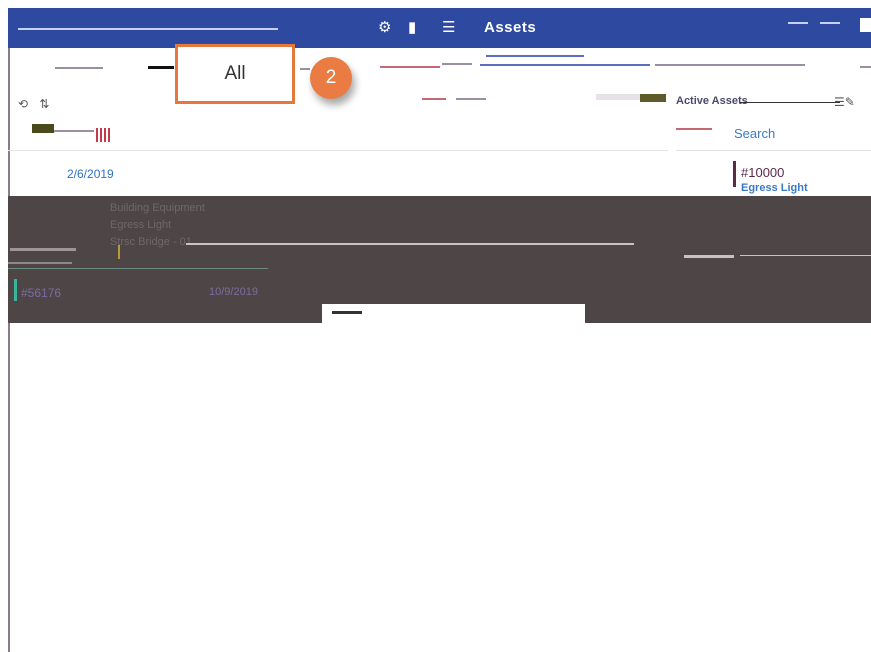 The height and width of the screenshot is (652, 871). What do you see at coordinates (138, 268) in the screenshot?
I see `row-separator` at bounding box center [138, 268].